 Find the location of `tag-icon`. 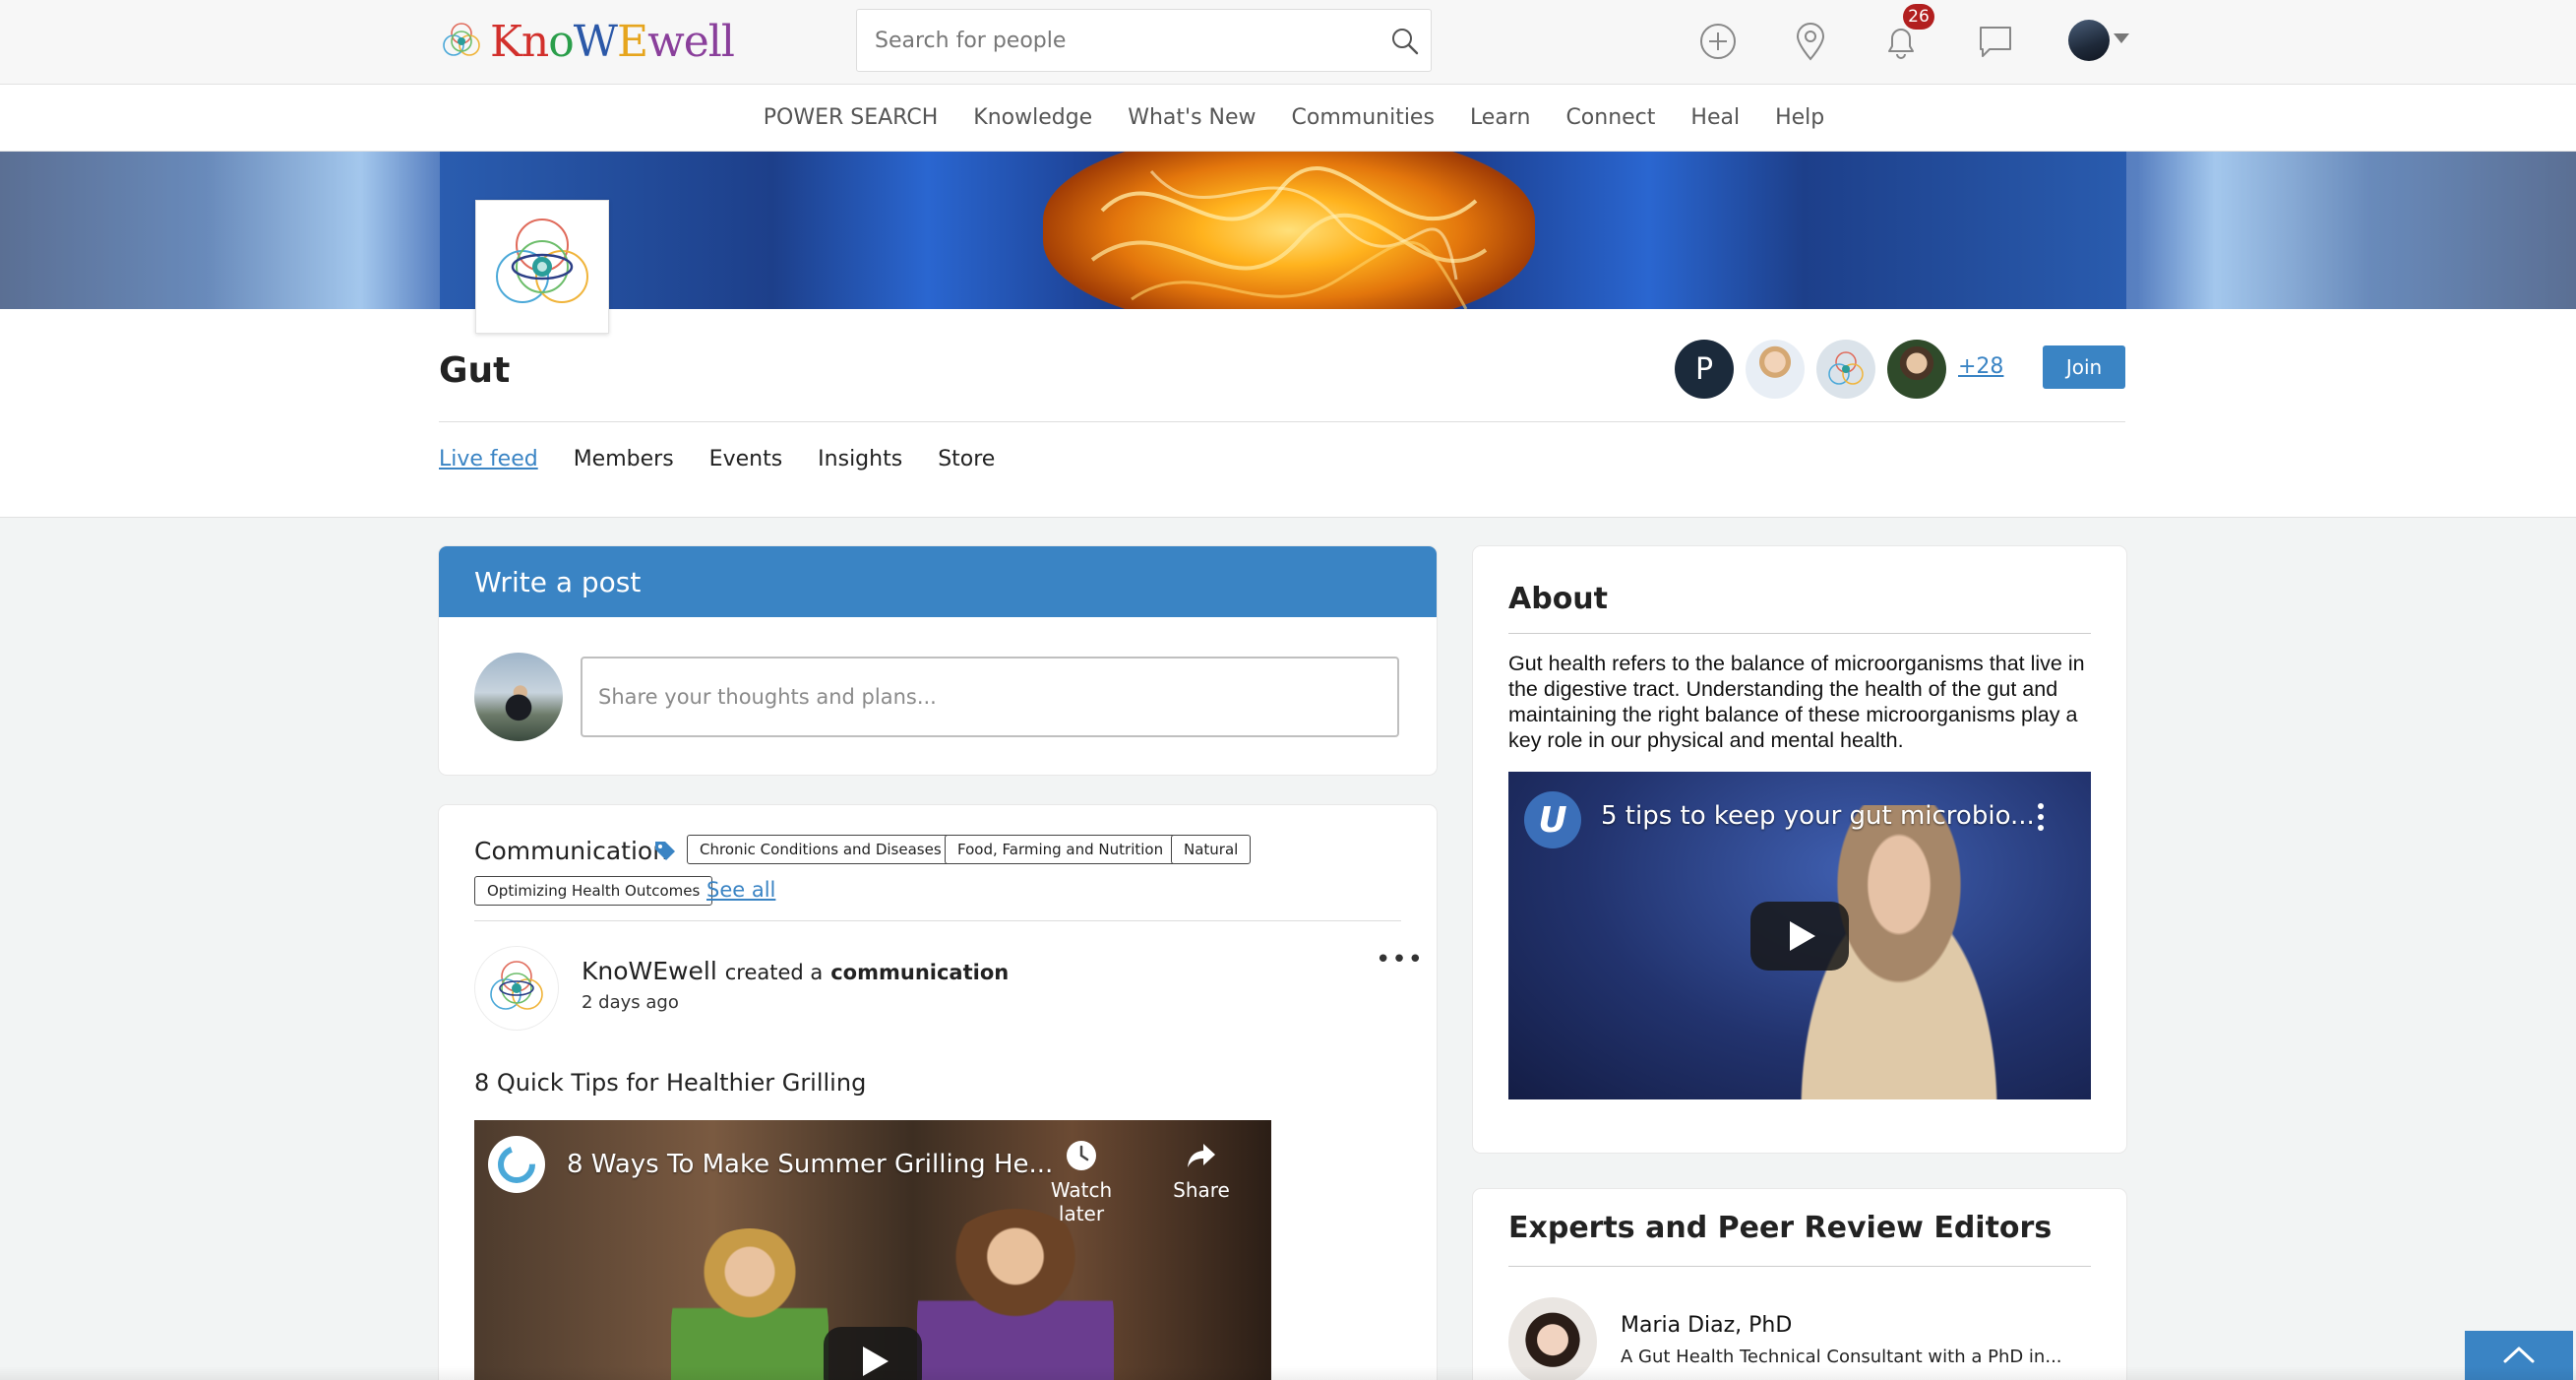

tag-icon is located at coordinates (665, 851).